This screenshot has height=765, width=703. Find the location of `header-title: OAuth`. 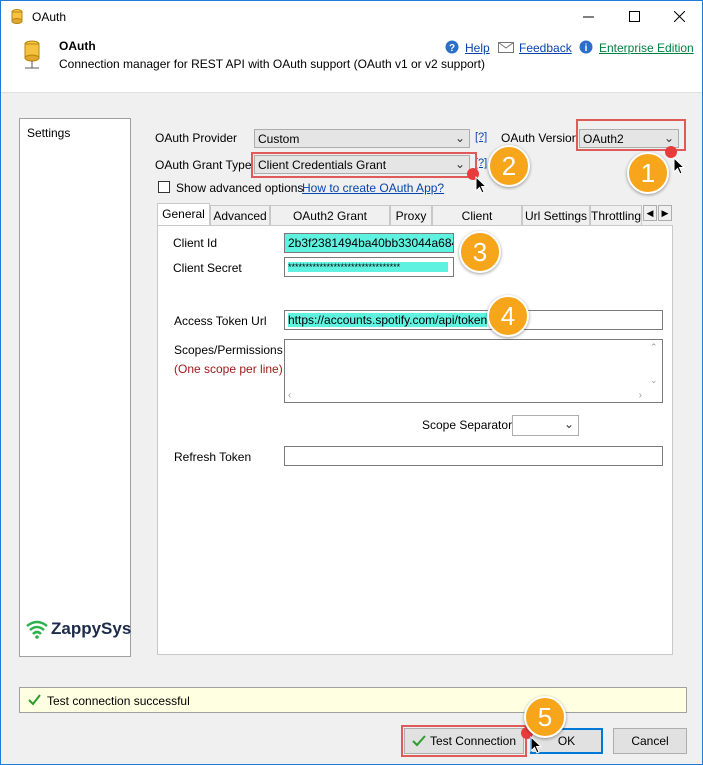

header-title: OAuth is located at coordinates (77, 46).